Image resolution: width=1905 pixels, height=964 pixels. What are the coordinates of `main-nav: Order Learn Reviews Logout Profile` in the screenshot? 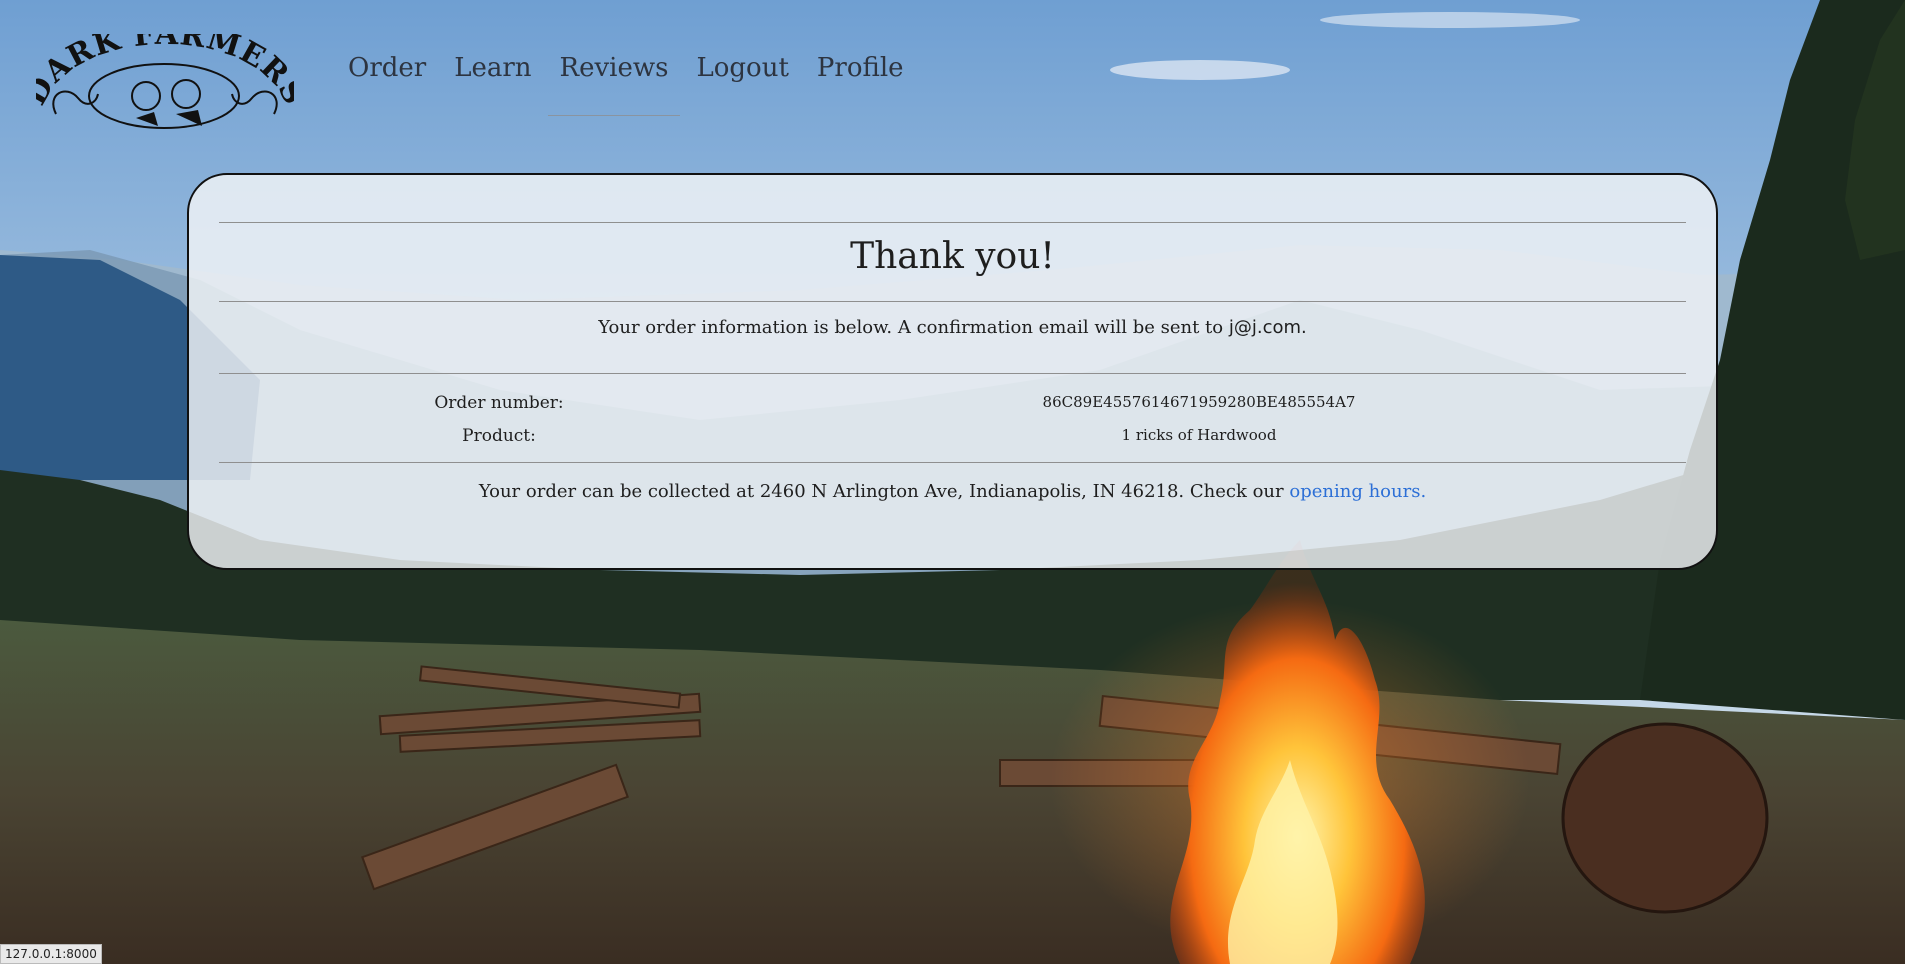 It's located at (626, 84).